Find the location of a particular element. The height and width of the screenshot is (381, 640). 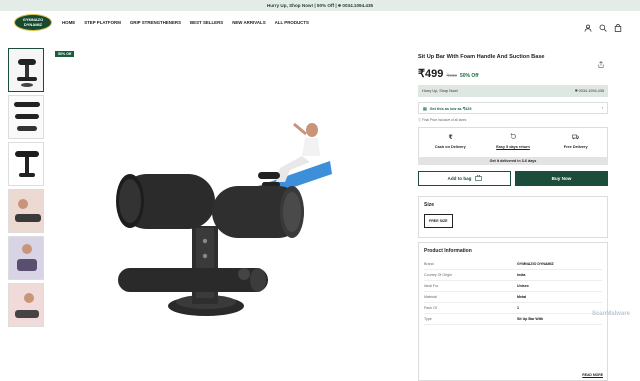

thumbnail-gallery is located at coordinates (27, 189).